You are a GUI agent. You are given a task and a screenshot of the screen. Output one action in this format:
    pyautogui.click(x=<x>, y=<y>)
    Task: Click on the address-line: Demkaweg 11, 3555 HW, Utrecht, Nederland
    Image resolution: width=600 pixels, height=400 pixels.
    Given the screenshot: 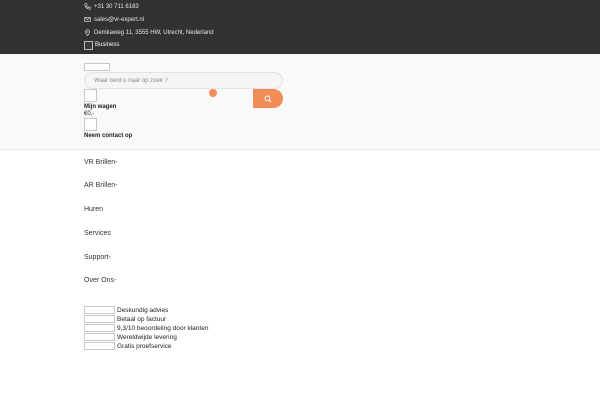 What is the action you would take?
    pyautogui.click(x=149, y=32)
    